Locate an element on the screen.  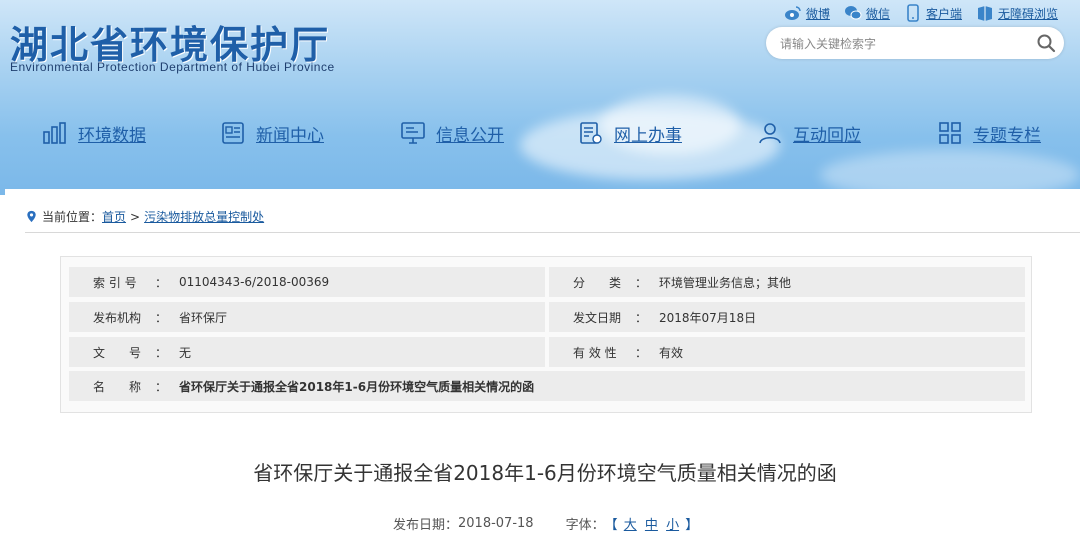
top-link-accessibility: 无障碍浏览 is located at coordinates (1017, 13).